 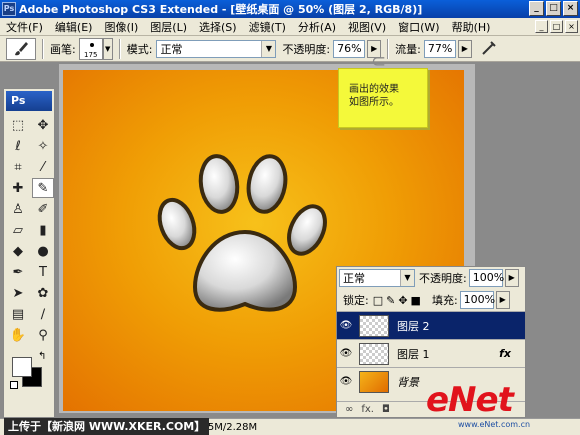 What do you see at coordinates (431, 325) in the screenshot?
I see `layer-item-layer2: 👁 图层 2` at bounding box center [431, 325].